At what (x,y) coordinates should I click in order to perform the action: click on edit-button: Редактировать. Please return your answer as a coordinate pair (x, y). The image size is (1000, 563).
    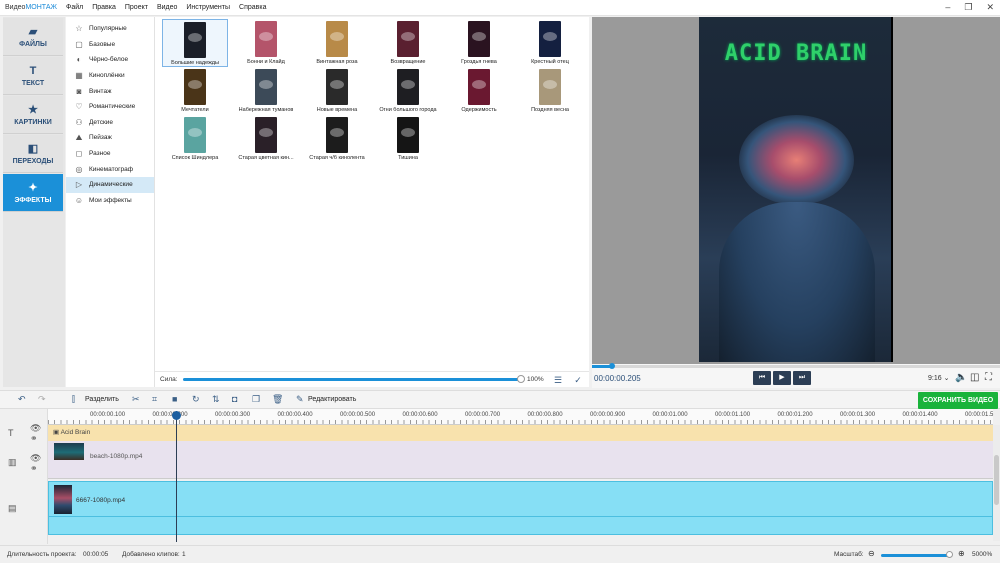
    Looking at the image, I should click on (332, 399).